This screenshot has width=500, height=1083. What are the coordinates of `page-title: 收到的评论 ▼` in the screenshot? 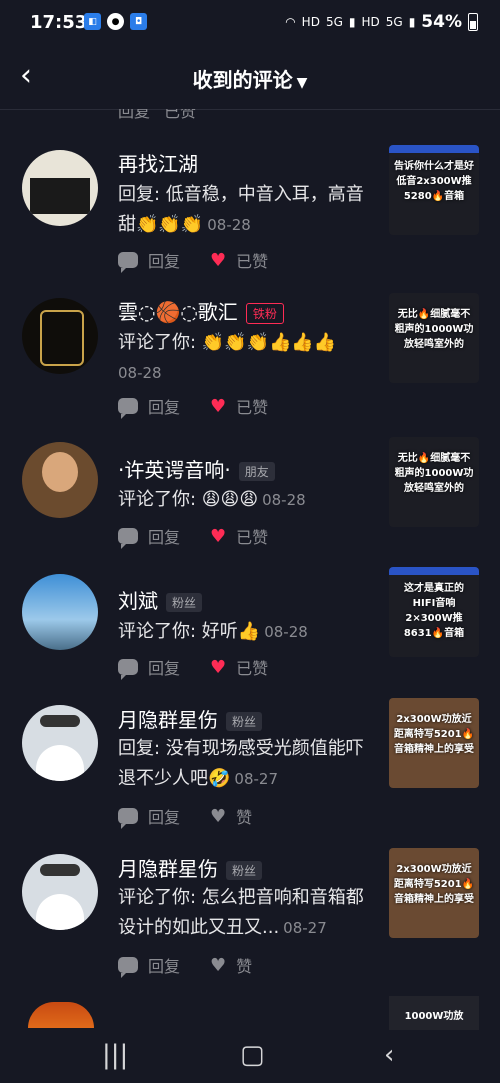 It's located at (250, 78).